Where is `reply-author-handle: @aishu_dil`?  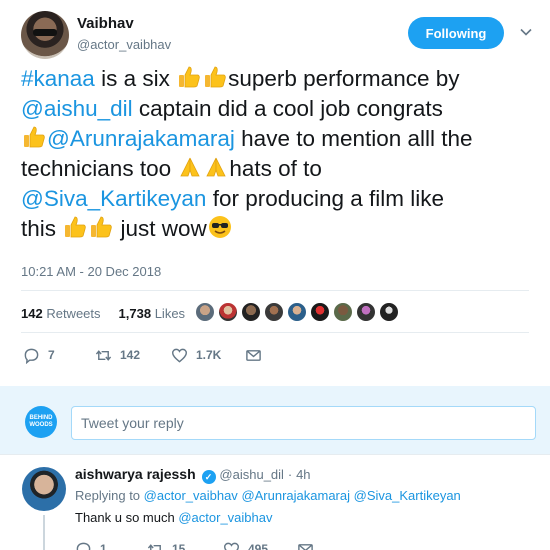
reply-author-handle: @aishu_dil is located at coordinates (251, 474).